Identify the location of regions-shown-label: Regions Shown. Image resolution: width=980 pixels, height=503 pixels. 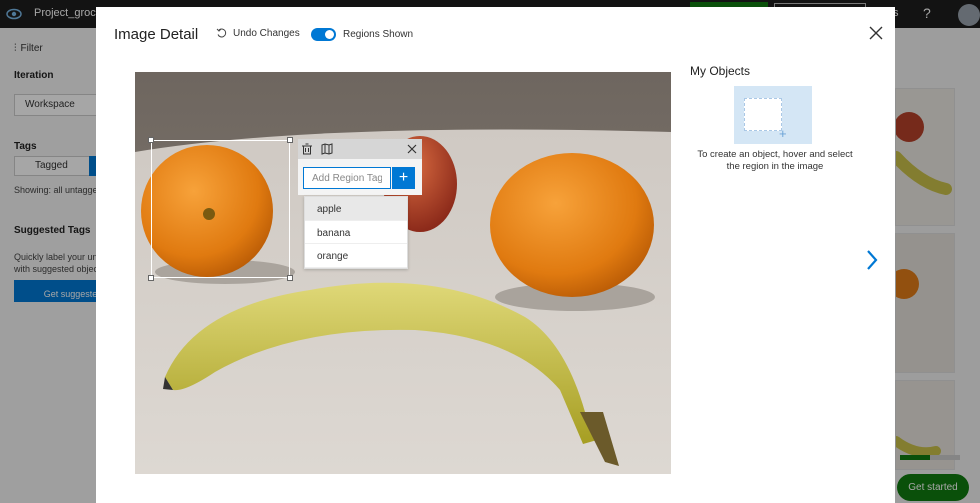
(378, 34).